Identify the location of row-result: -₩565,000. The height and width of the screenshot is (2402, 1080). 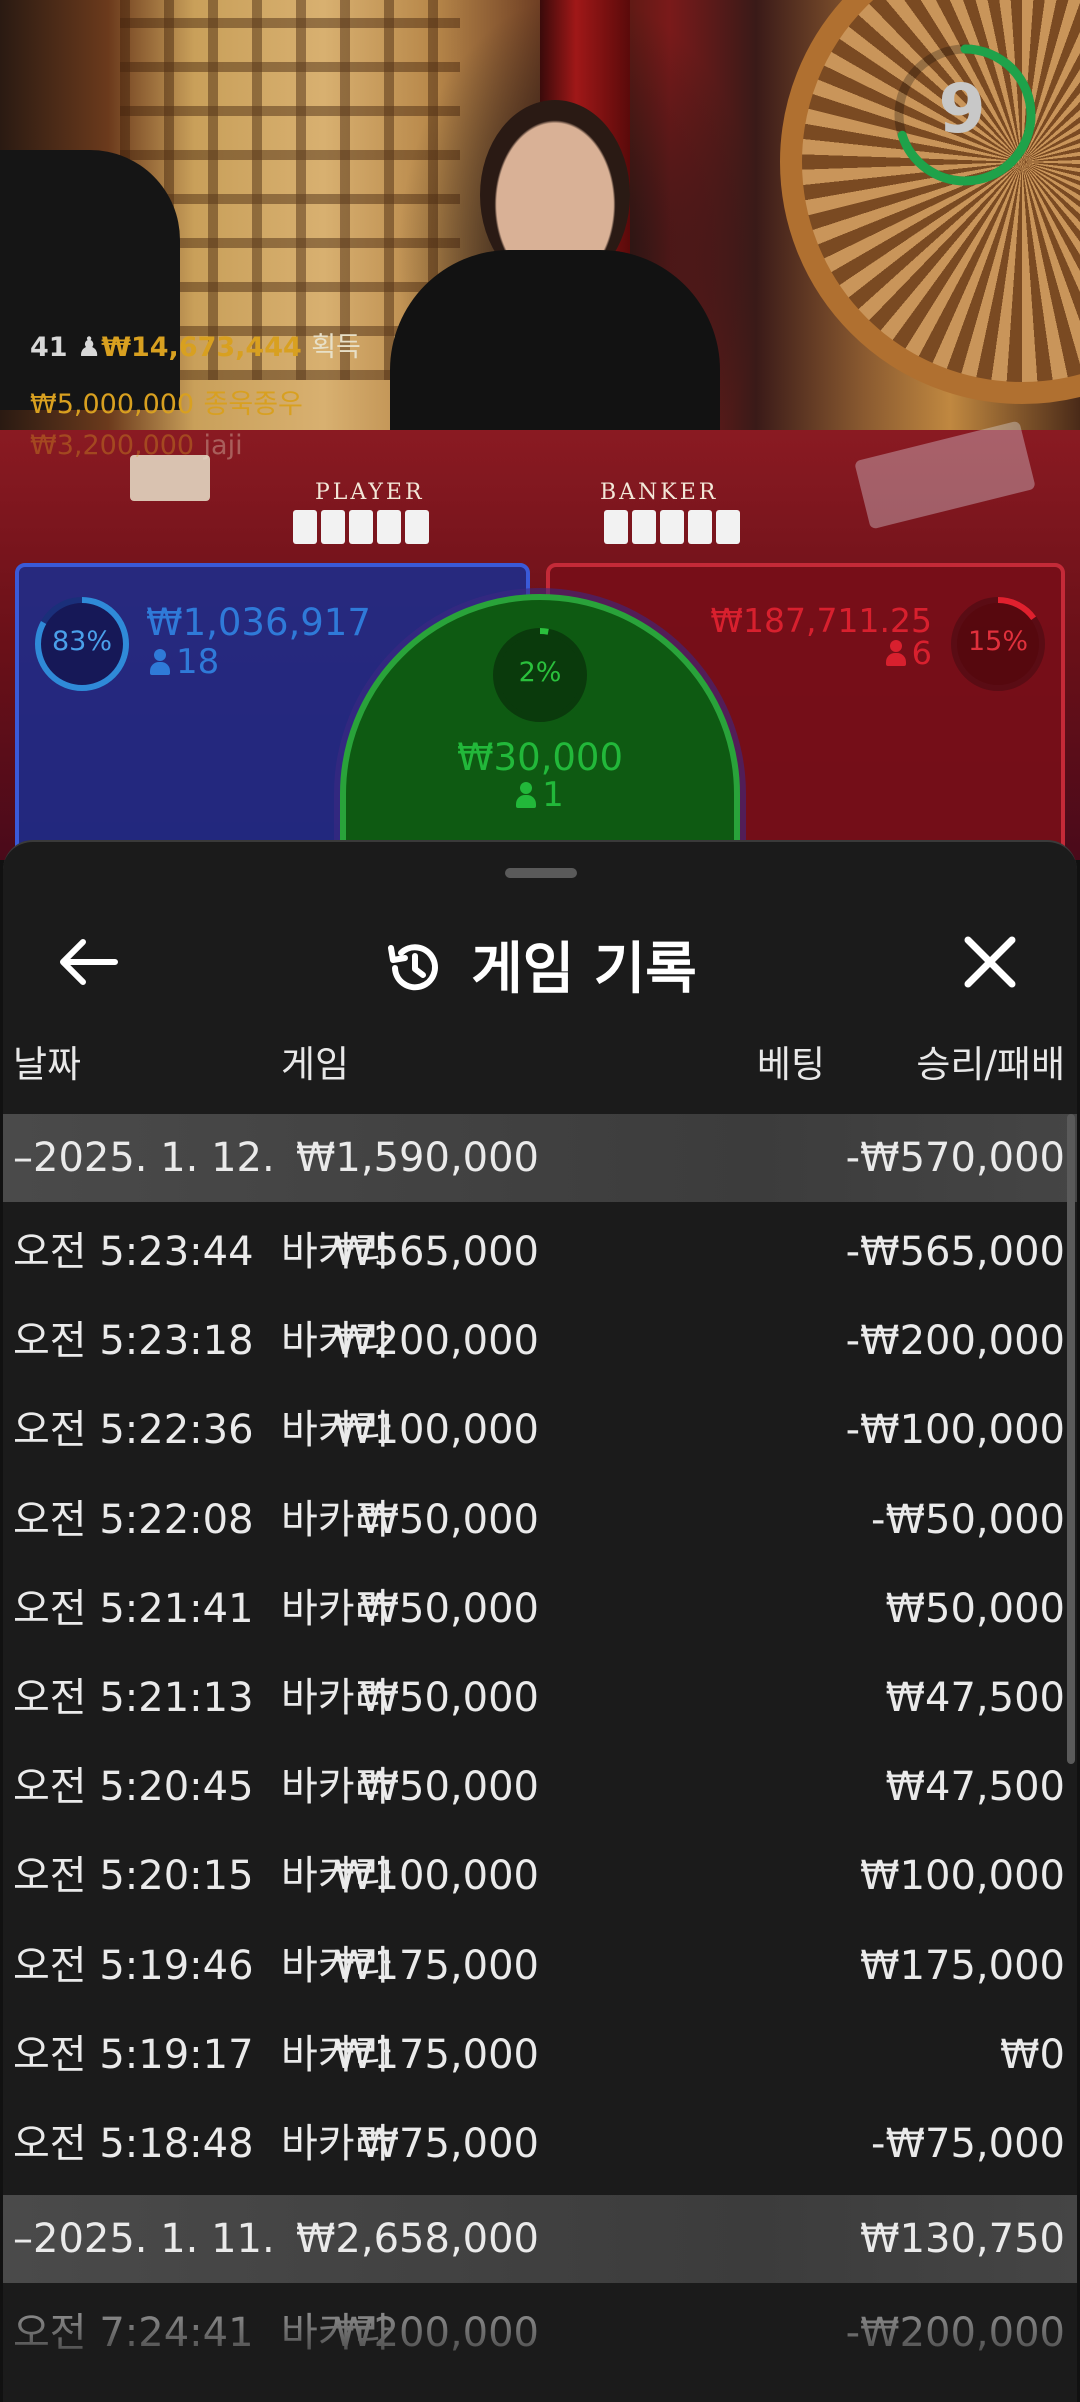
(955, 1252).